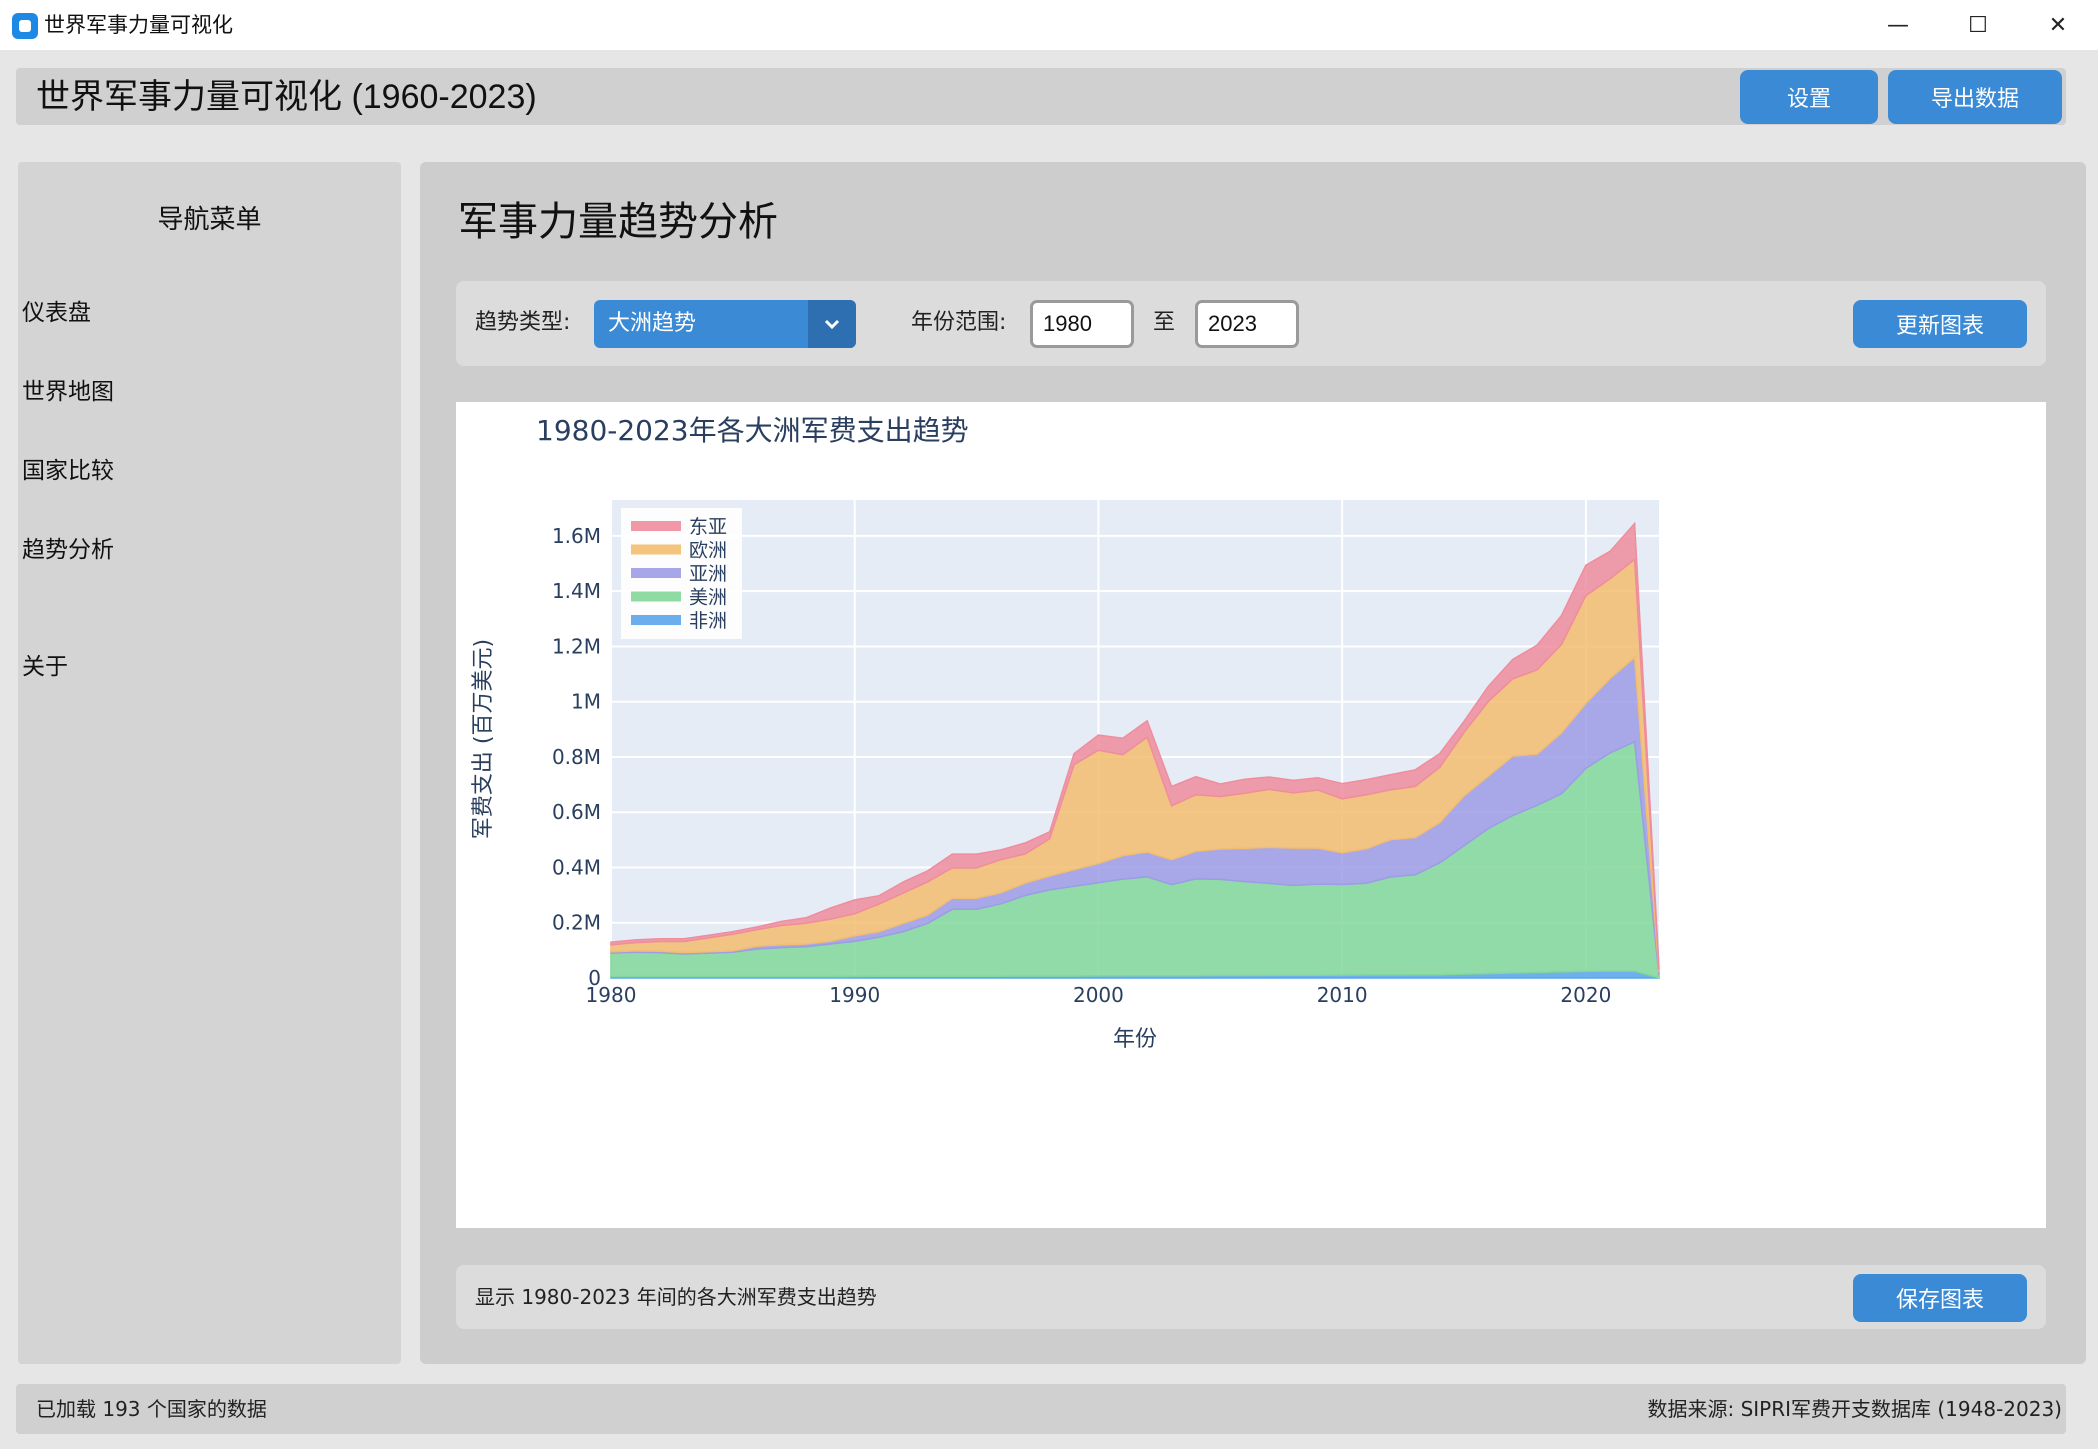 The width and height of the screenshot is (2098, 1449). Describe the element at coordinates (576, 923) in the screenshot. I see `y-tick-label: 0.2M` at that location.